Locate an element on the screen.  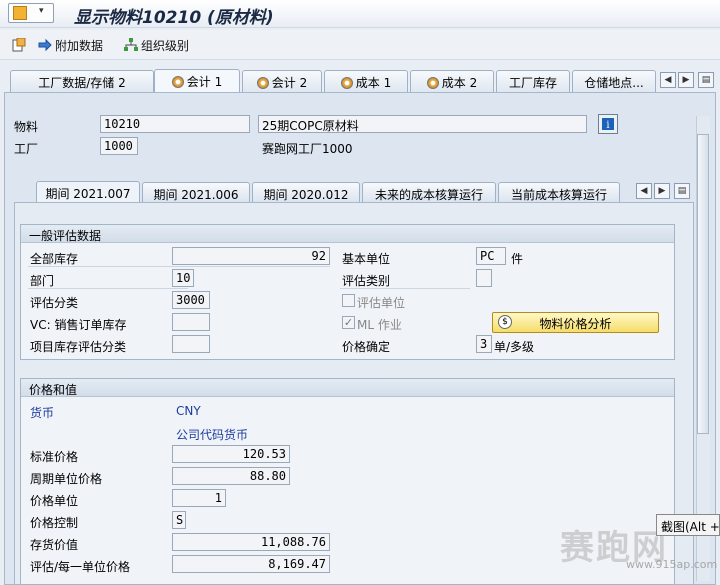
other-material-button is located at coordinates (20, 45).